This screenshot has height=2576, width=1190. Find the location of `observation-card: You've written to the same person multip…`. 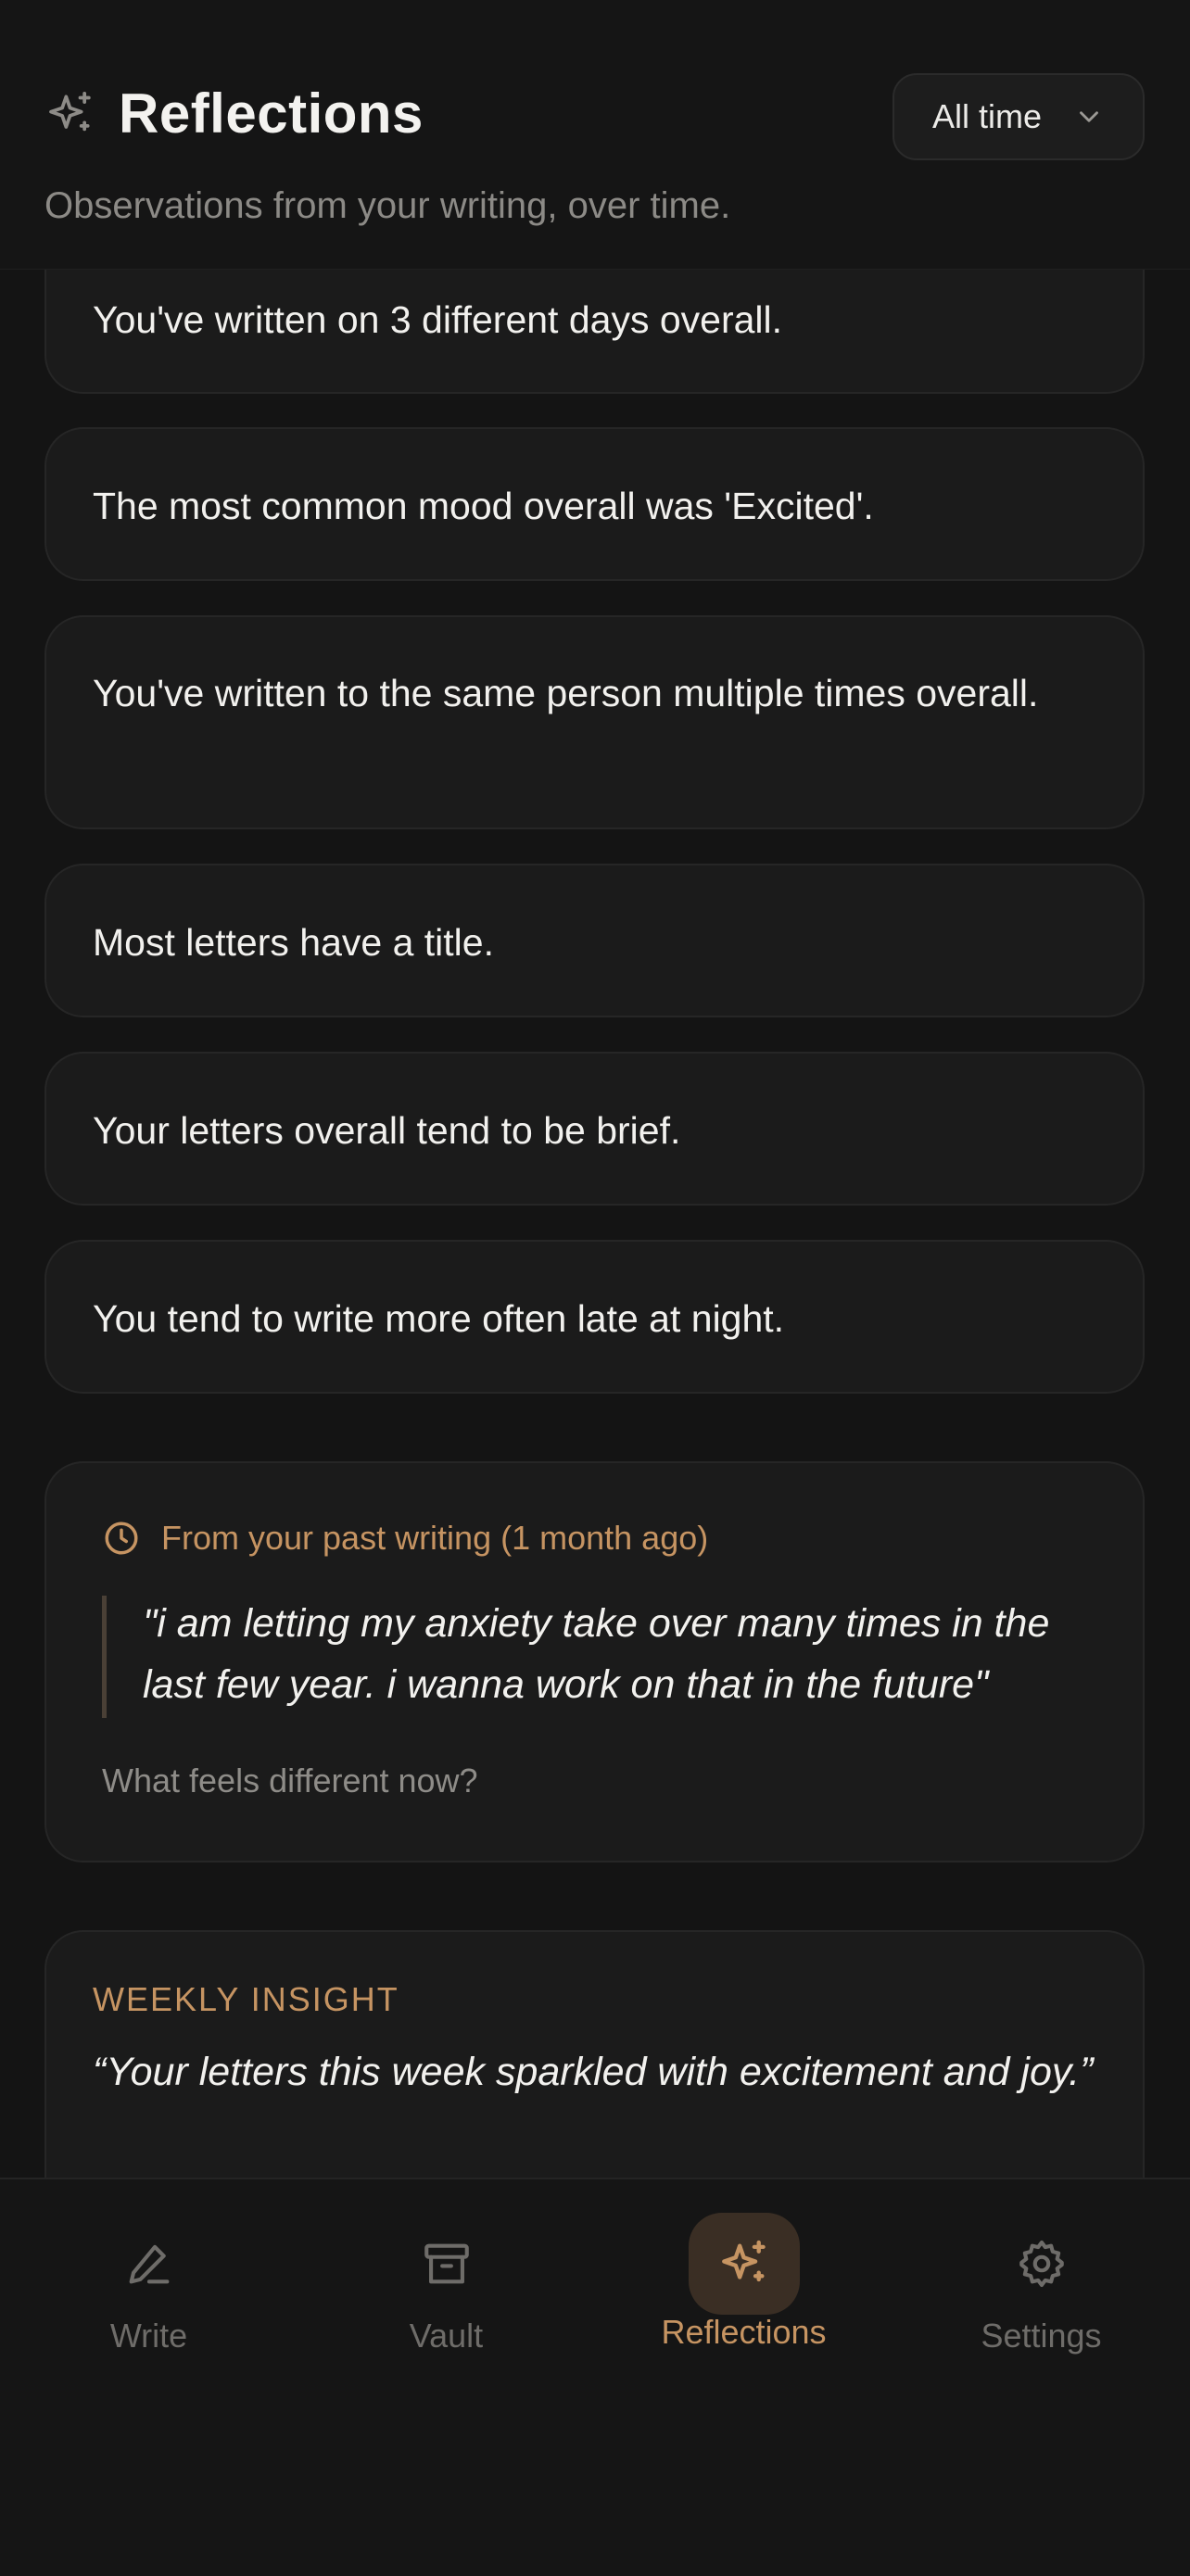

observation-card: You've written to the same person multip… is located at coordinates (594, 722).